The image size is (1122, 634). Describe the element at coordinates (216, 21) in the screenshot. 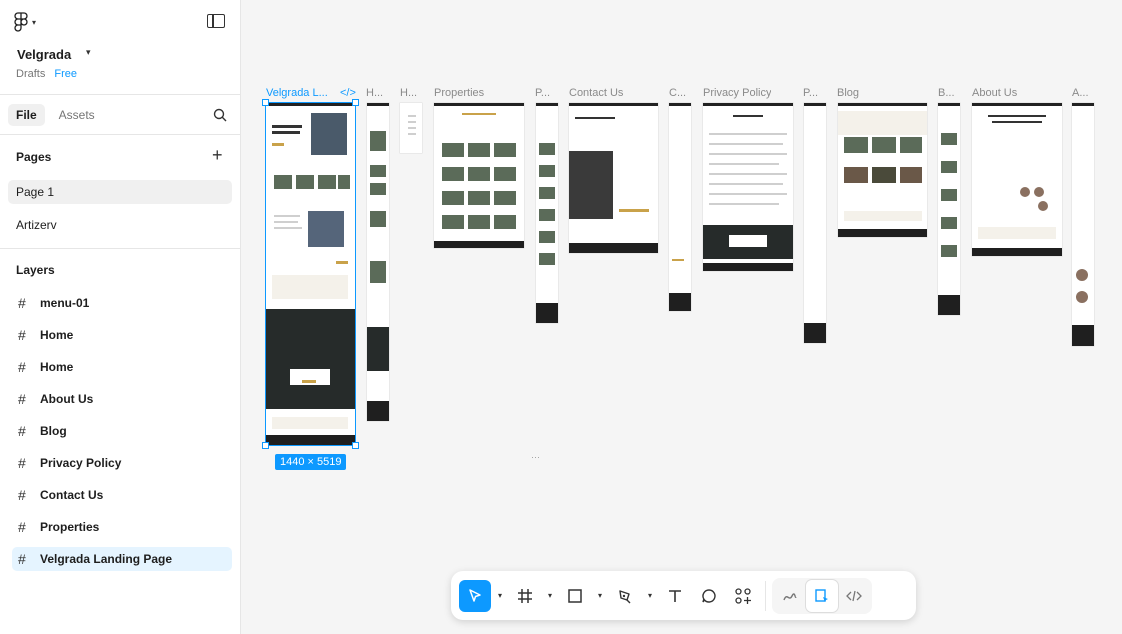

I see `toggle-sidebar-icon` at that location.